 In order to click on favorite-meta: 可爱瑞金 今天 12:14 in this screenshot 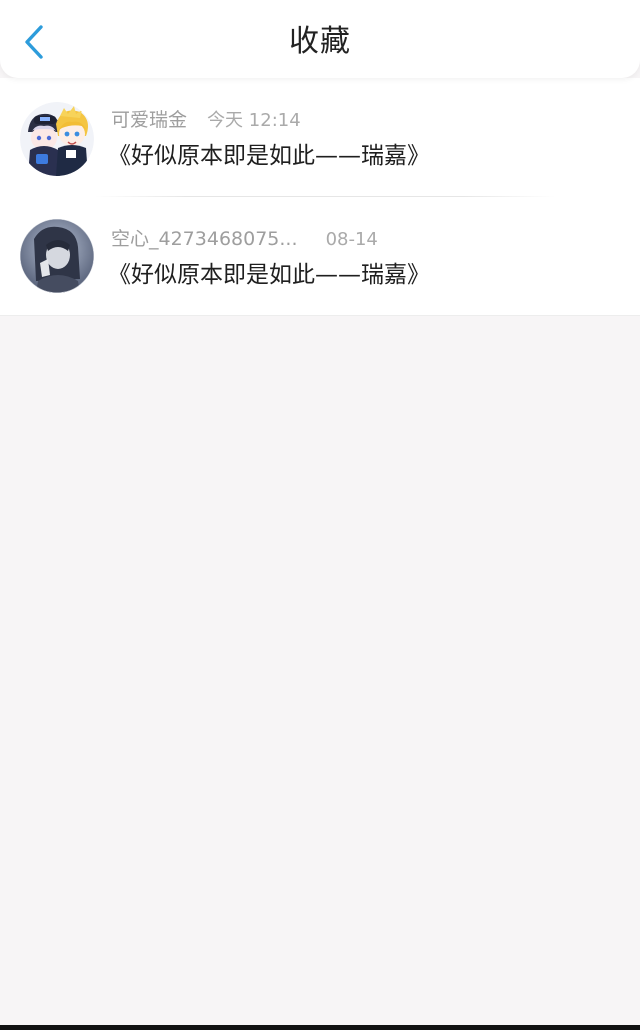, I will do `click(206, 120)`.